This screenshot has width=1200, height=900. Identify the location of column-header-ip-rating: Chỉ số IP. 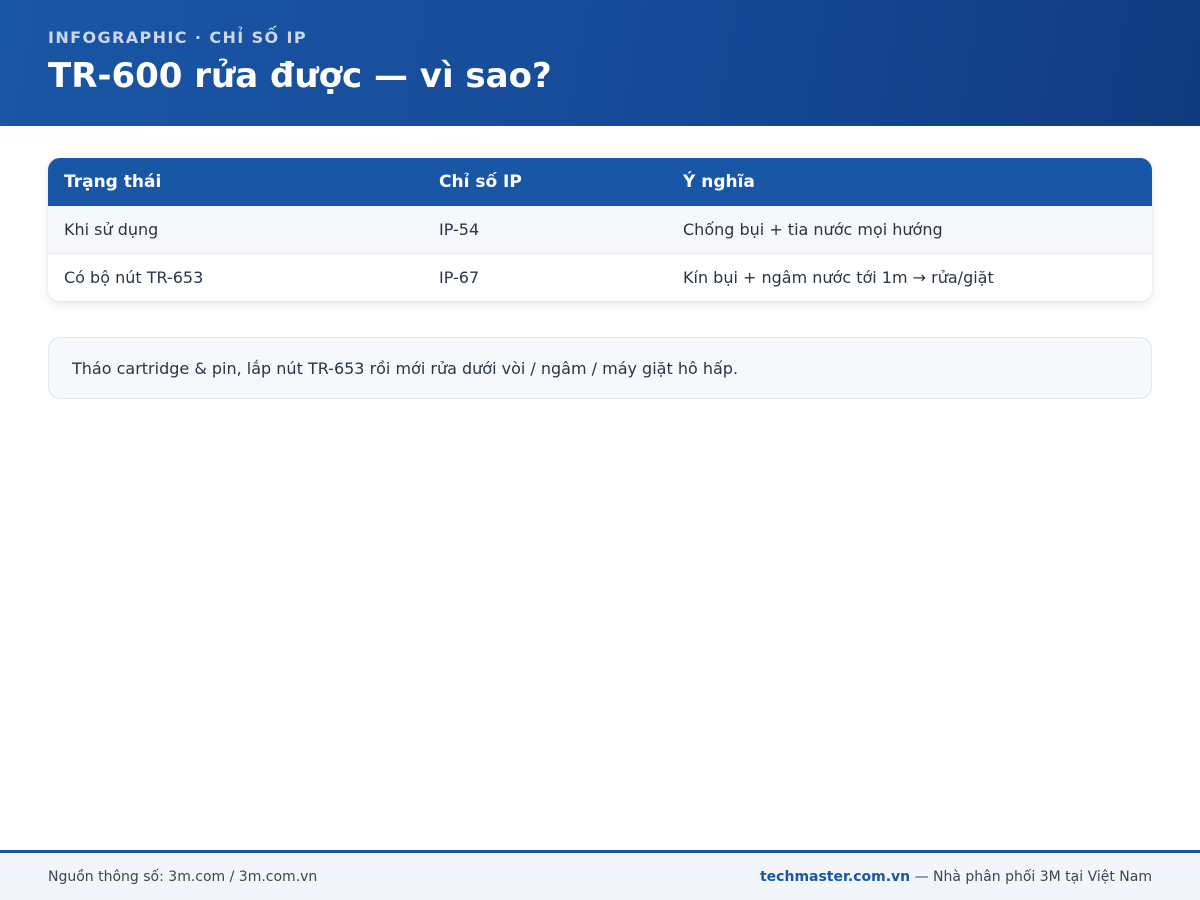
(545, 182).